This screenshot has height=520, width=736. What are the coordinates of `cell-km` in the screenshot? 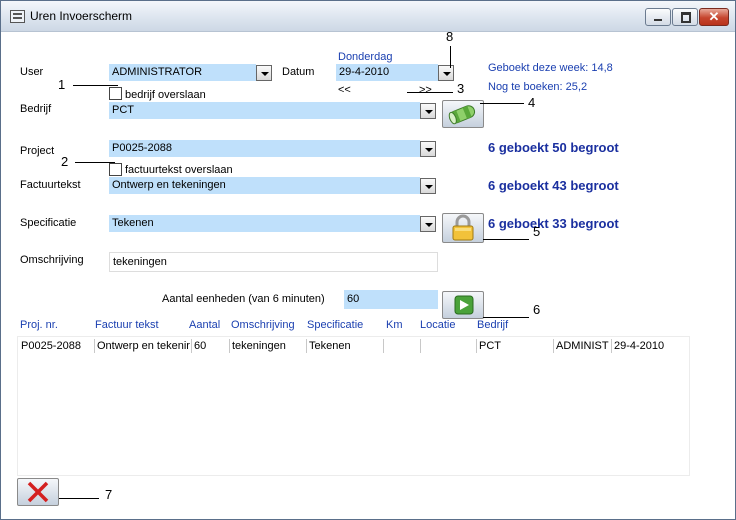 It's located at (402, 346).